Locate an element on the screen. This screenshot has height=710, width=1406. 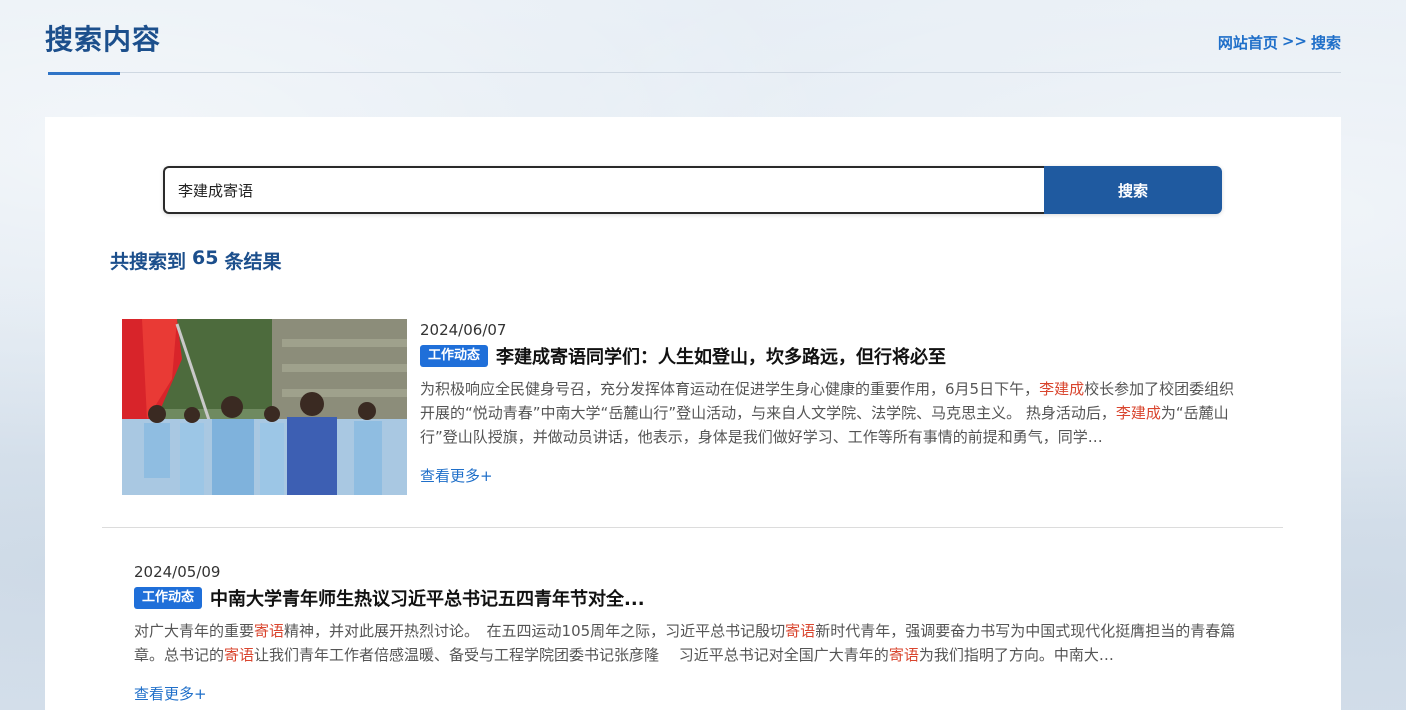
breadcrumb-current: 搜索 is located at coordinates (1326, 42).